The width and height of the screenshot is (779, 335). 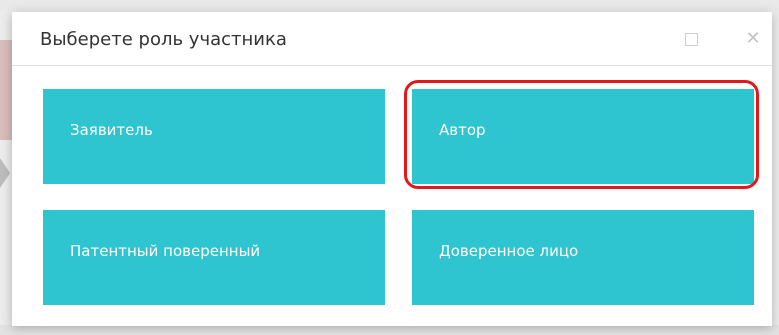 What do you see at coordinates (111, 130) in the screenshot?
I see `role-tile-label: Заявитель` at bounding box center [111, 130].